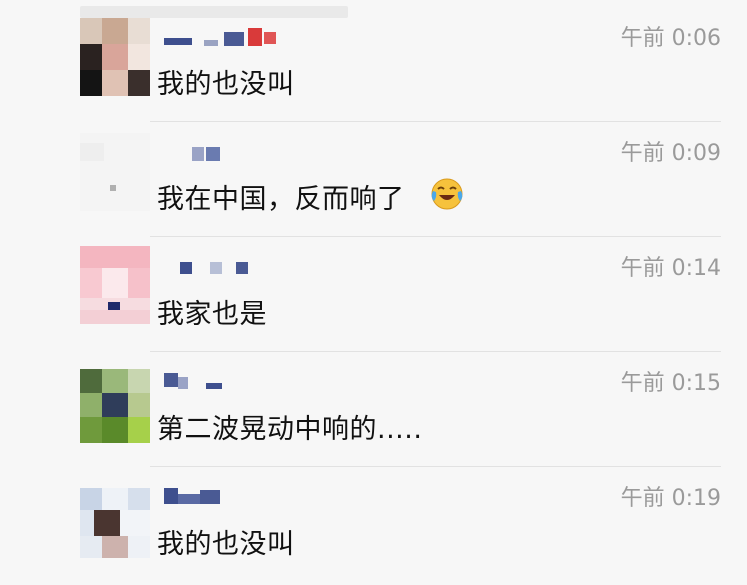 The height and width of the screenshot is (585, 747). I want to click on comment-time: 午前 0:06, so click(670, 38).